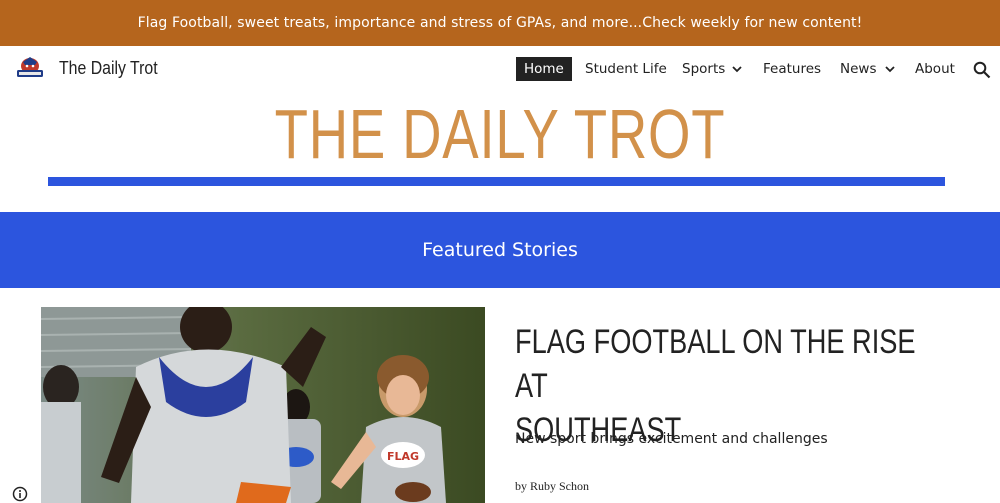 This screenshot has height=503, width=1000. What do you see at coordinates (20, 494) in the screenshot?
I see `info-icon` at bounding box center [20, 494].